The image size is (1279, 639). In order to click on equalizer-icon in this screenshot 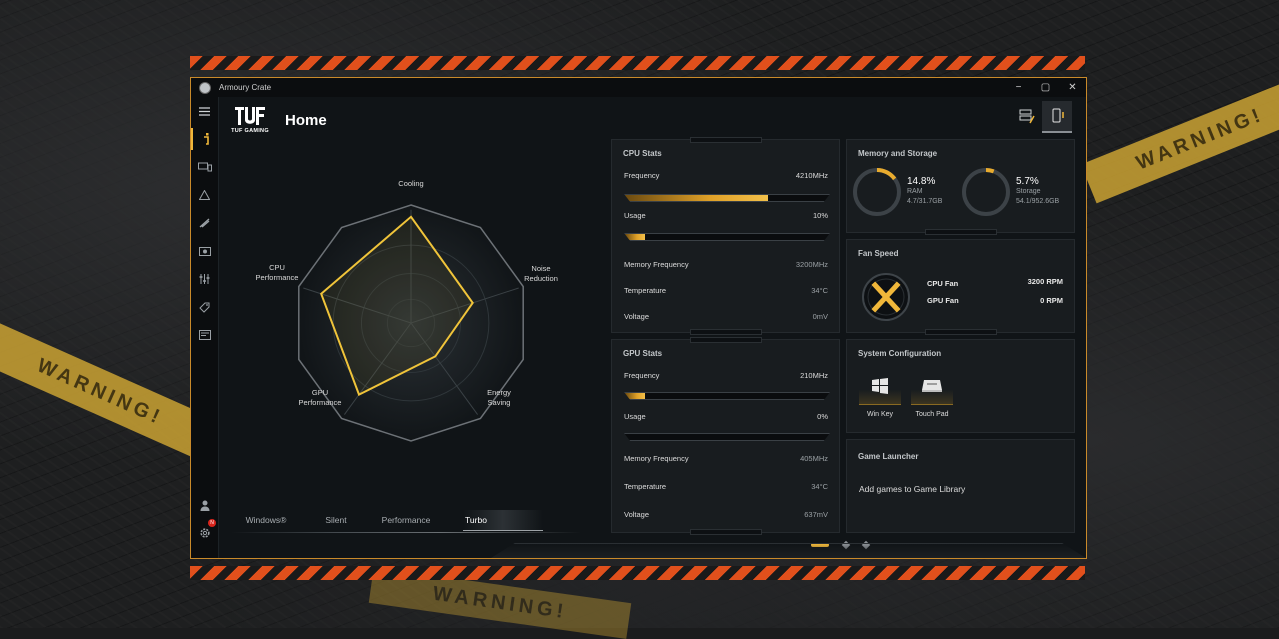, I will do `click(204, 279)`.